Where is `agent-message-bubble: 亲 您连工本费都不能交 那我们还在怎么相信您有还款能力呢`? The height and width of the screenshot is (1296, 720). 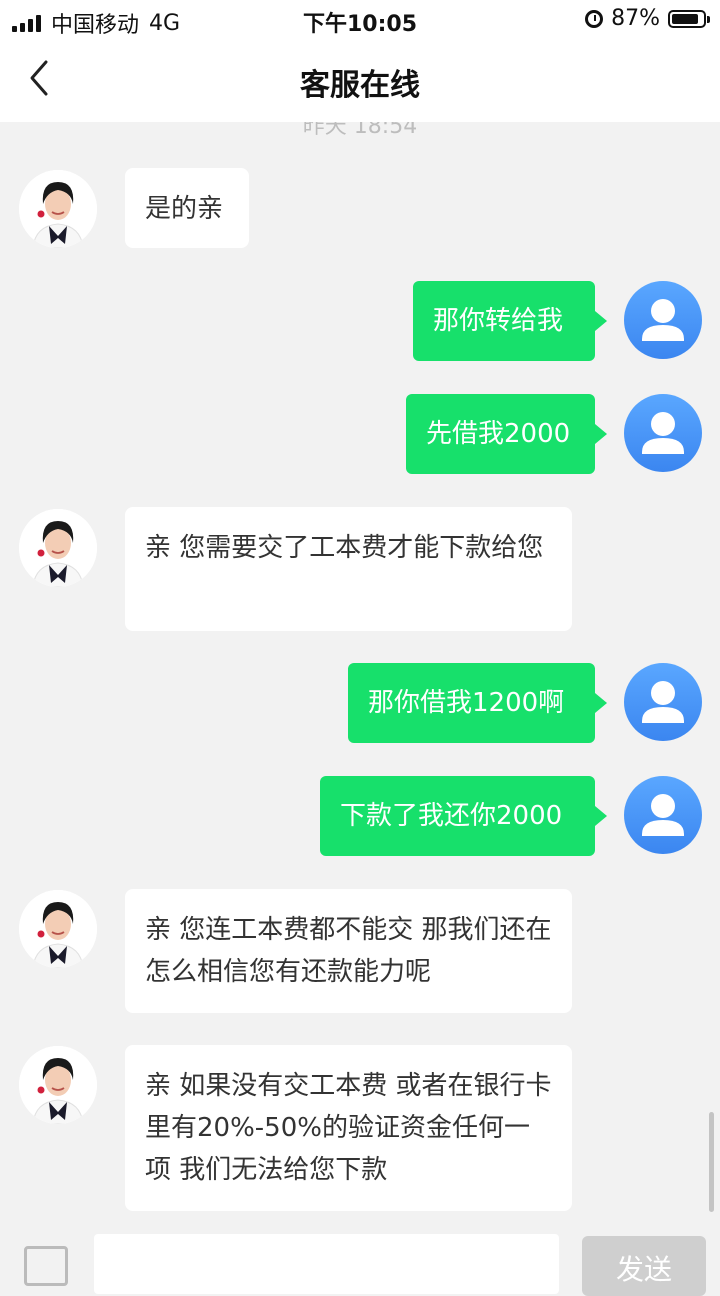 agent-message-bubble: 亲 您连工本费都不能交 那我们还在怎么相信您有还款能力呢 is located at coordinates (348, 951).